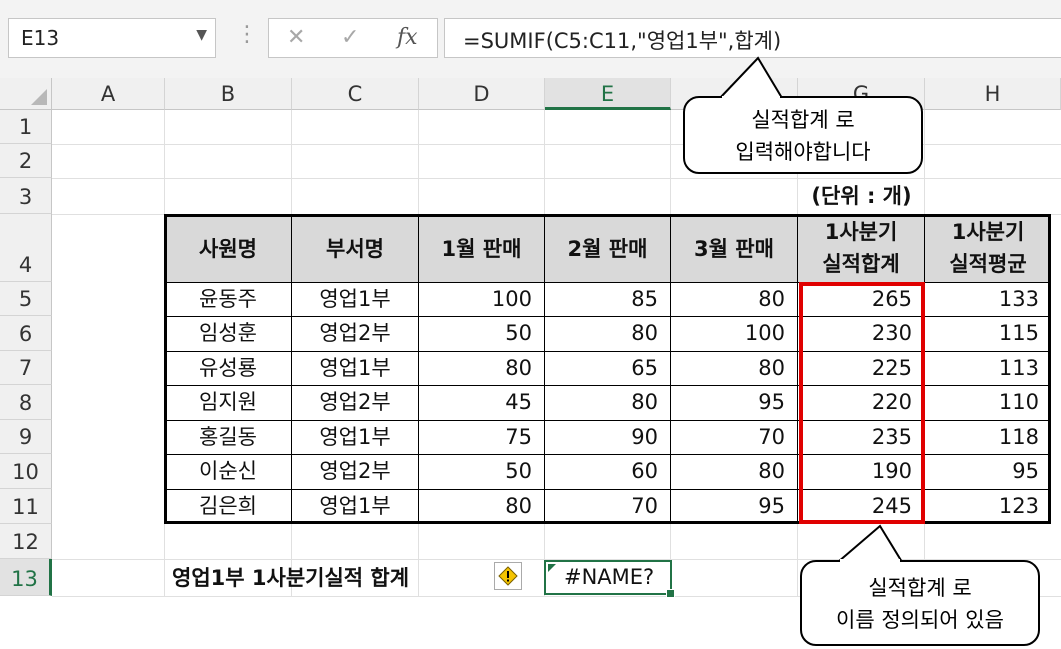 Image resolution: width=1061 pixels, height=649 pixels. I want to click on callout-top: 실적합계 로 입력해야합니다, so click(803, 135).